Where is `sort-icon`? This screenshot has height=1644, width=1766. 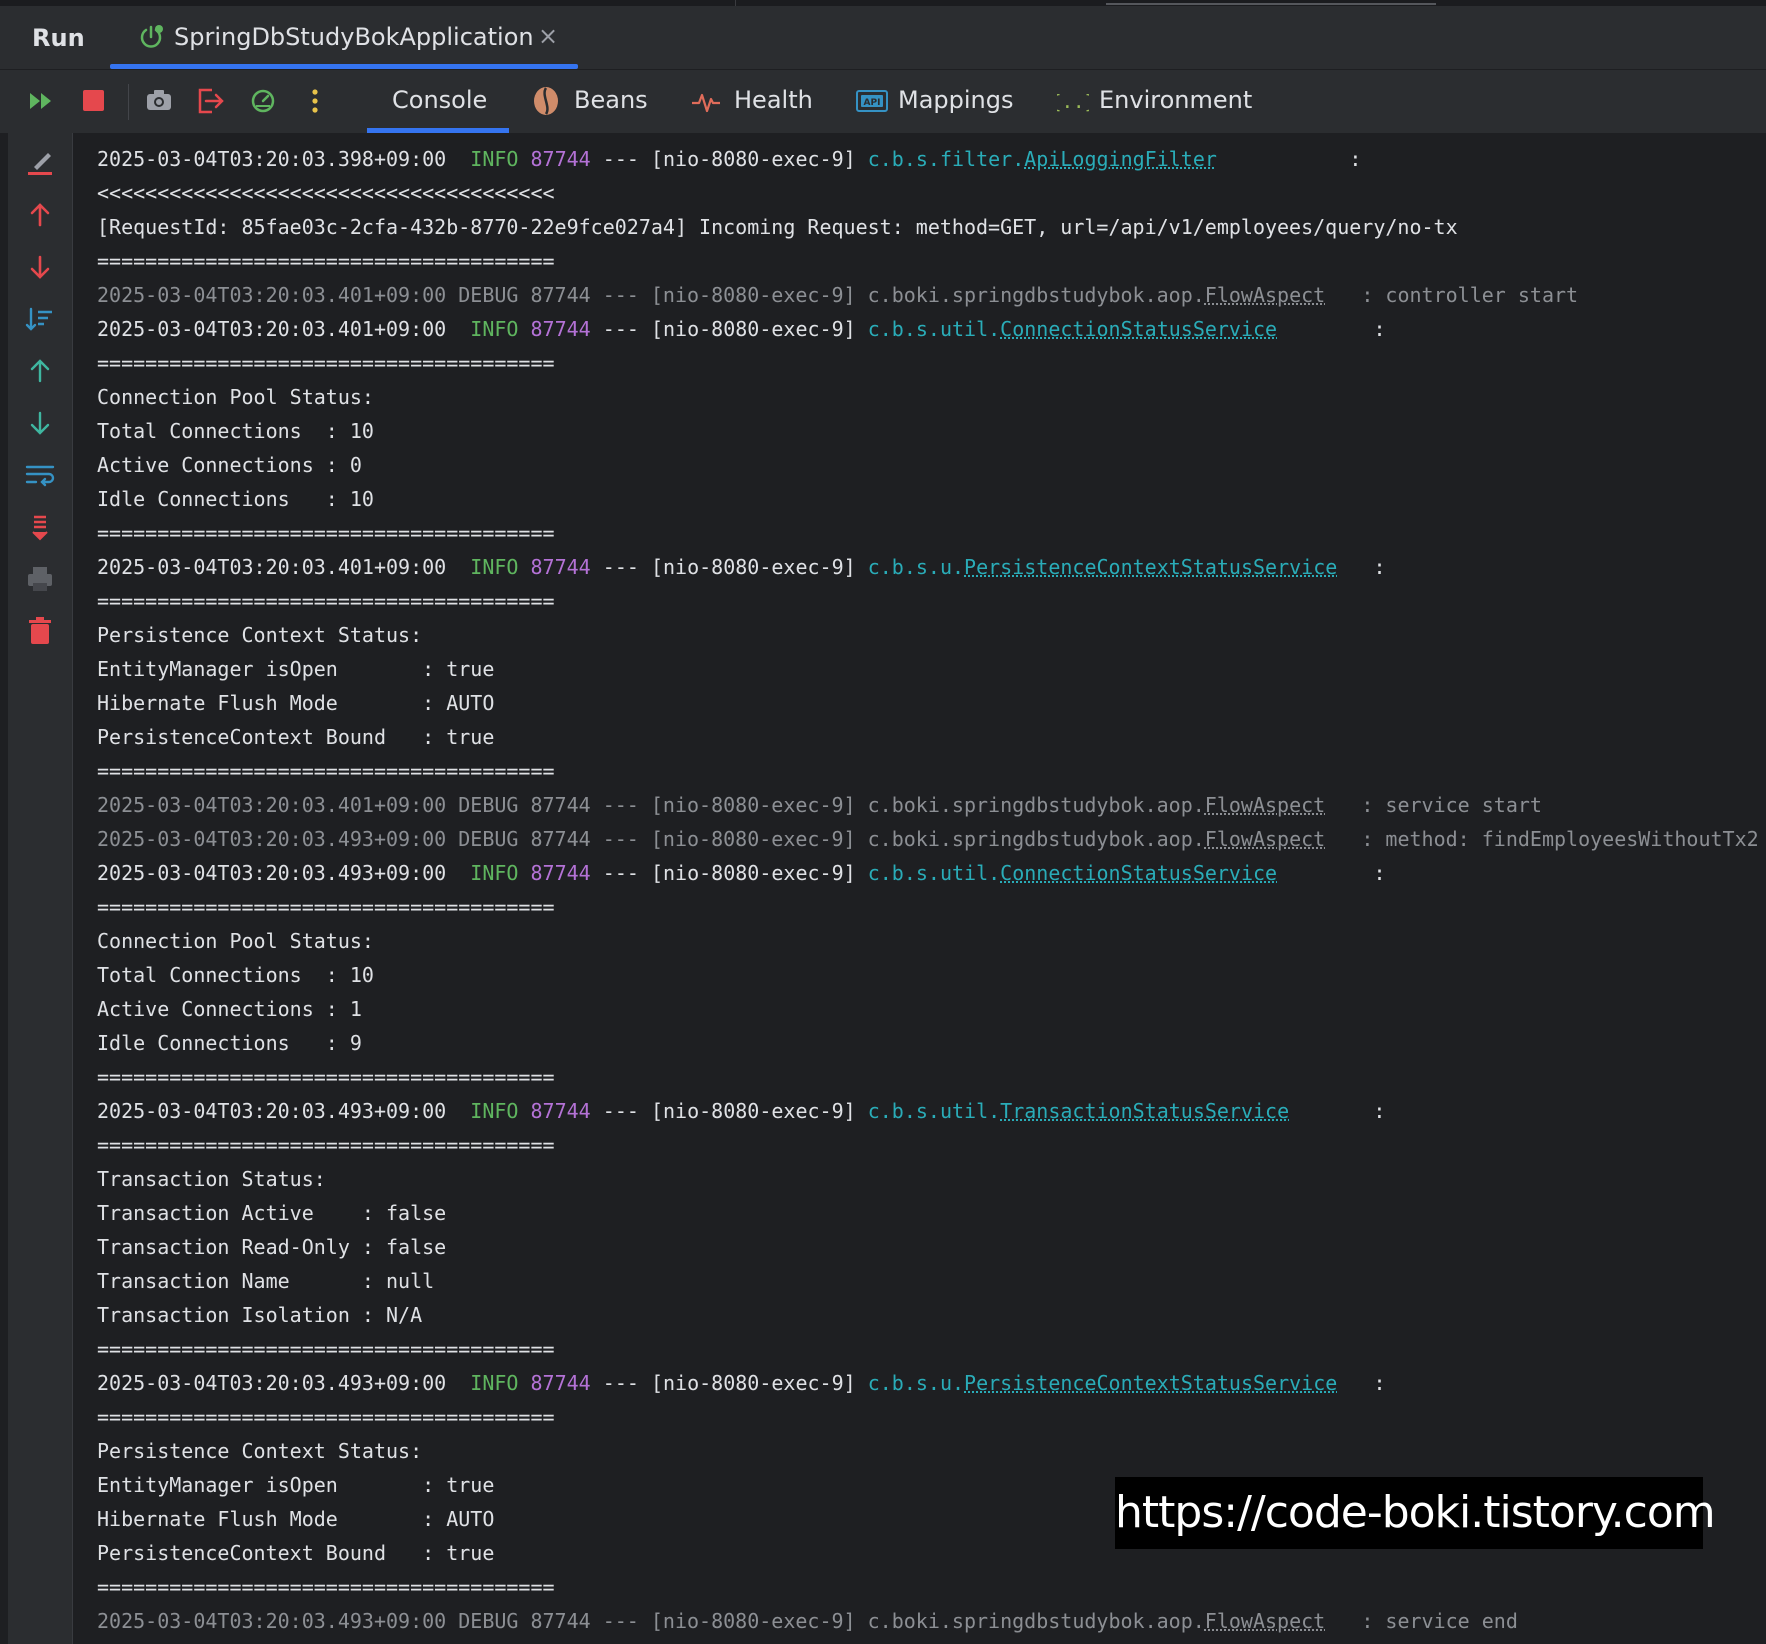
sort-icon is located at coordinates (40, 319).